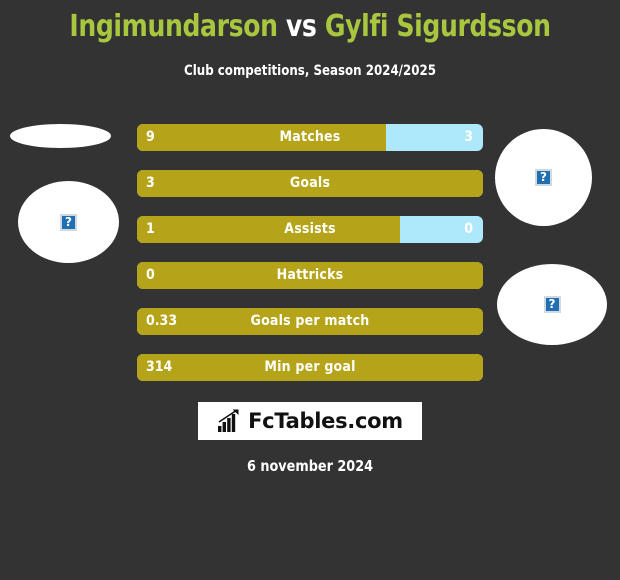  I want to click on stat-value-right: 0, so click(468, 229).